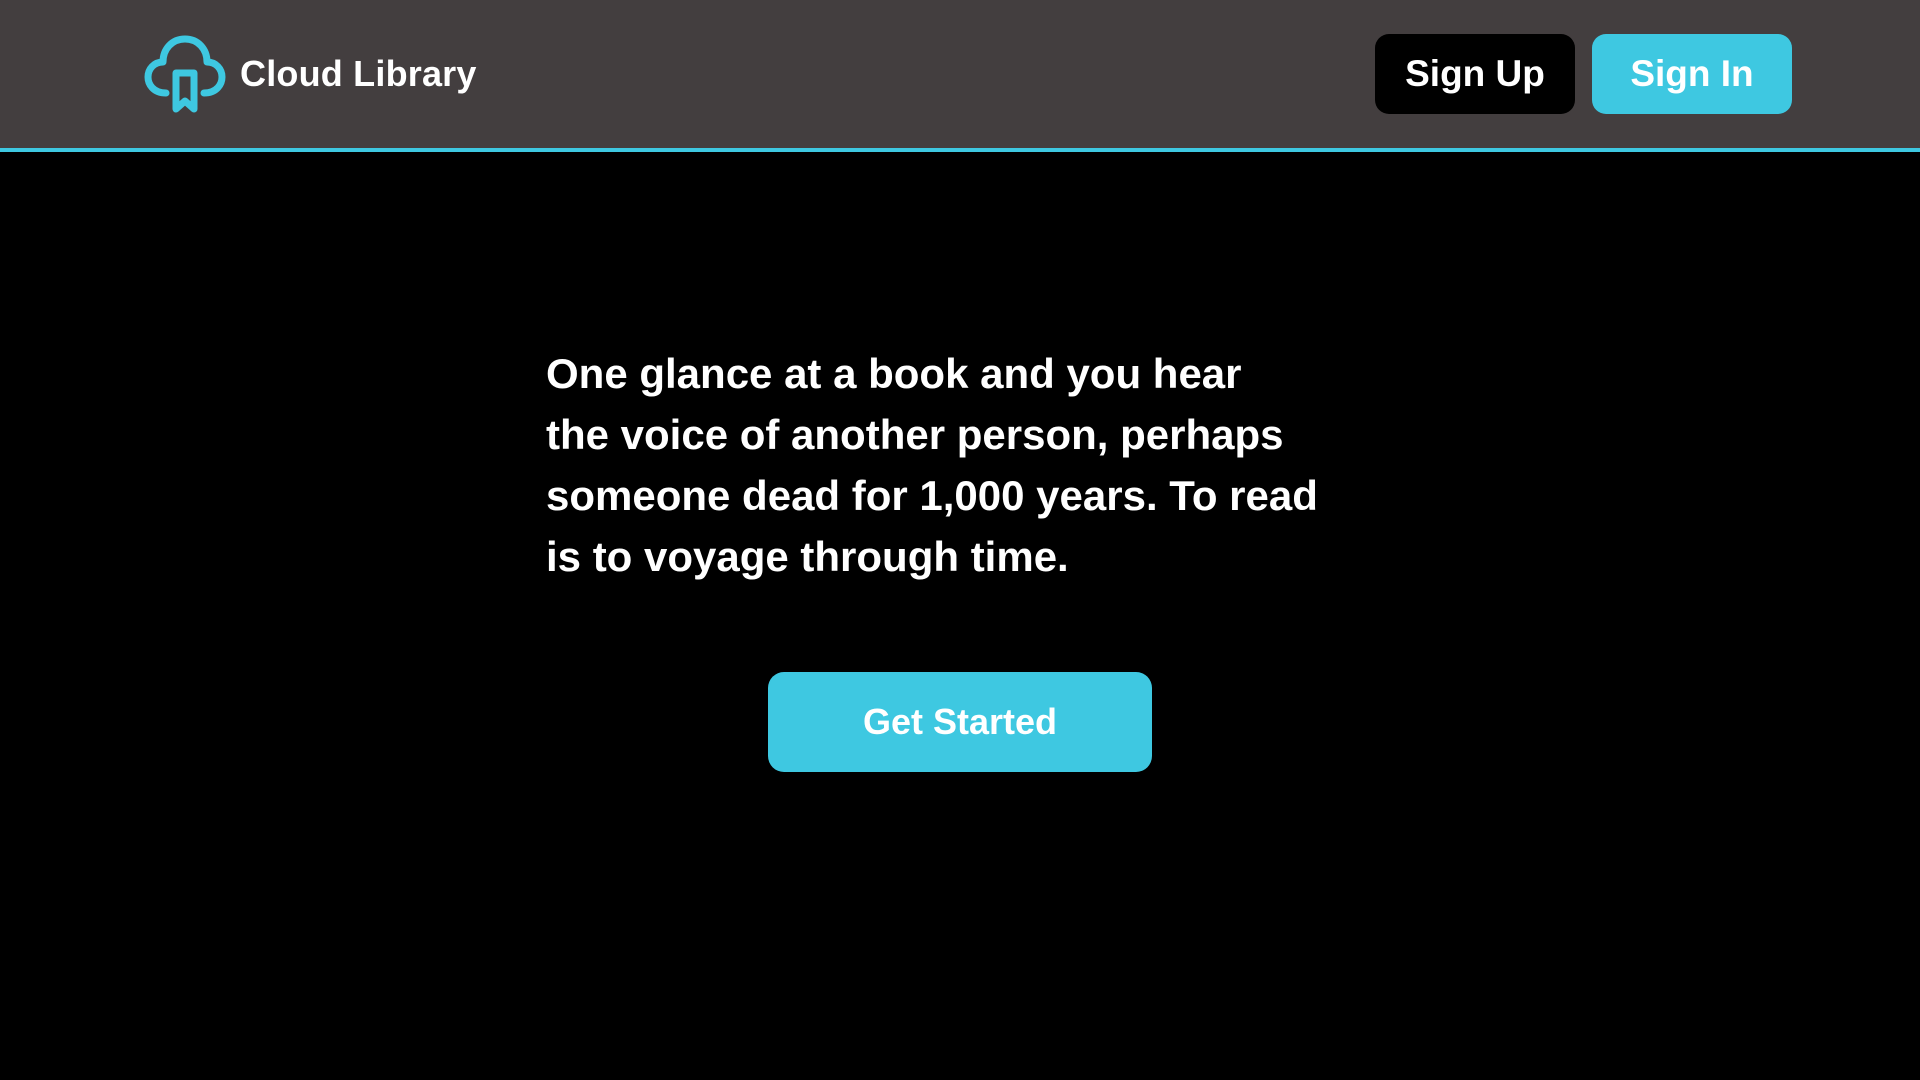  What do you see at coordinates (358, 73) in the screenshot?
I see `brand-name: Cloud Library` at bounding box center [358, 73].